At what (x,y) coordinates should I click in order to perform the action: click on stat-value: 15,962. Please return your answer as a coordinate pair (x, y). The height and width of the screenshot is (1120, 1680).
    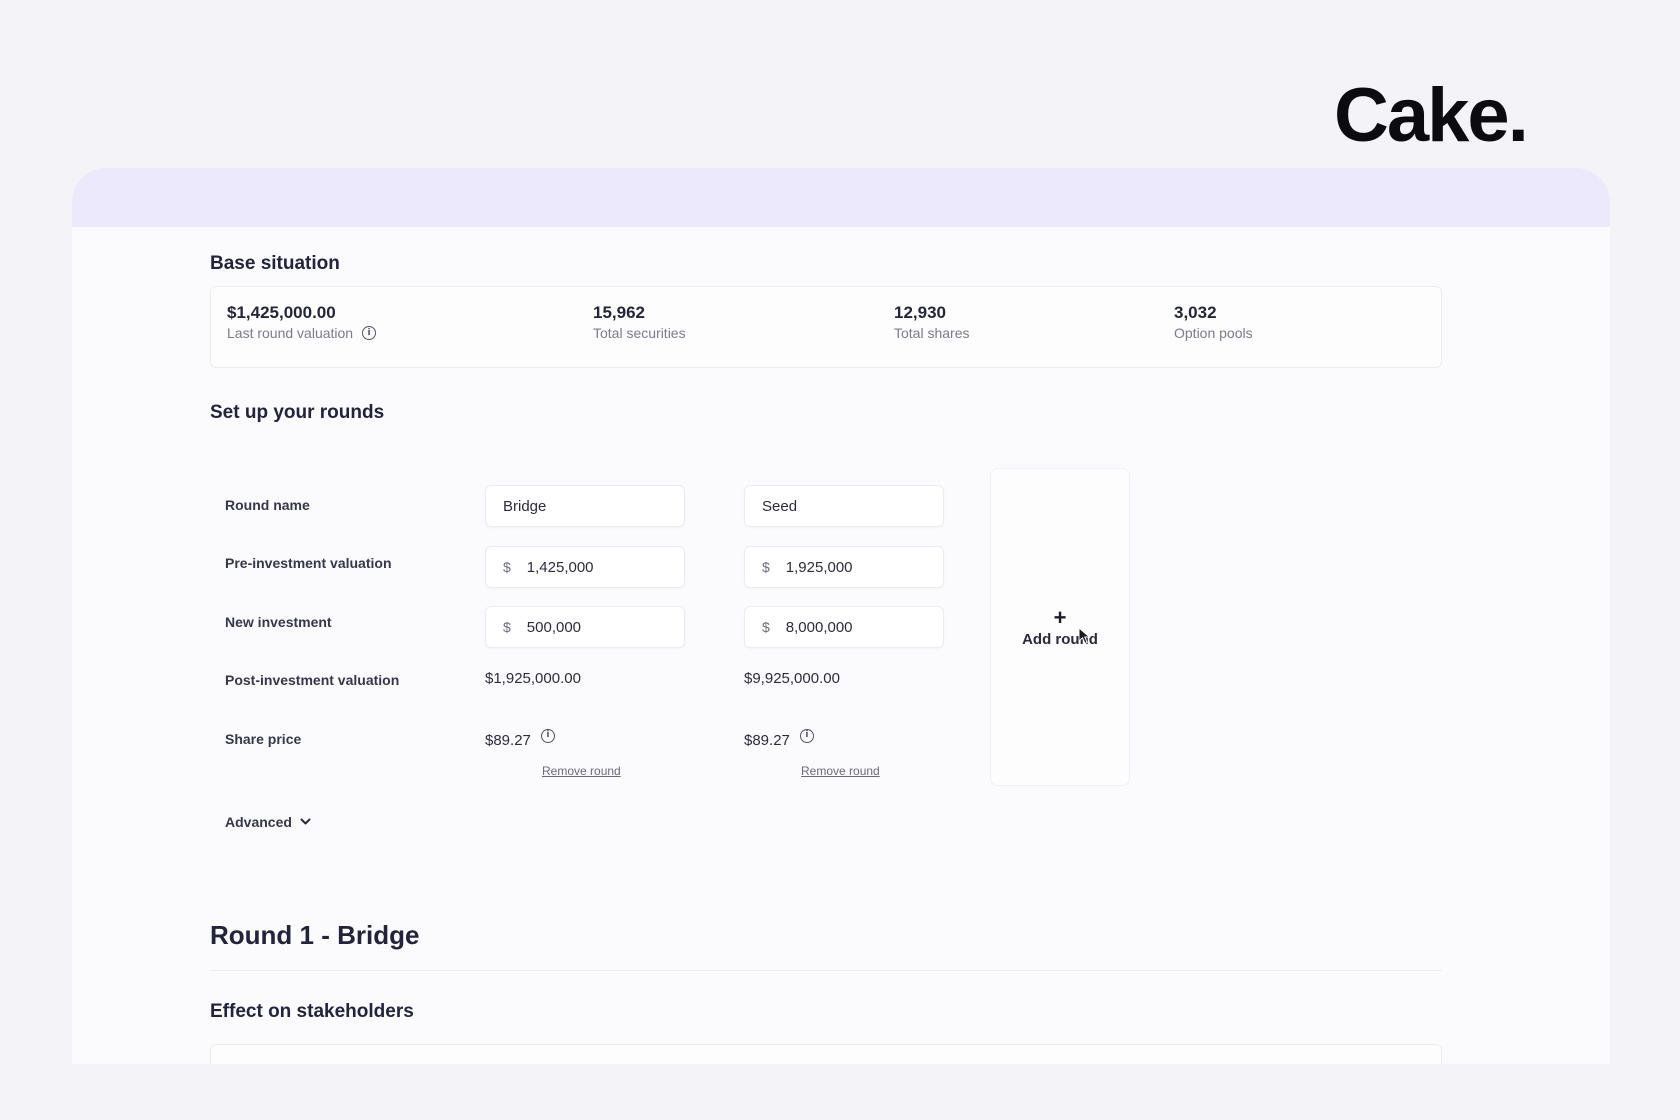
    Looking at the image, I should click on (619, 312).